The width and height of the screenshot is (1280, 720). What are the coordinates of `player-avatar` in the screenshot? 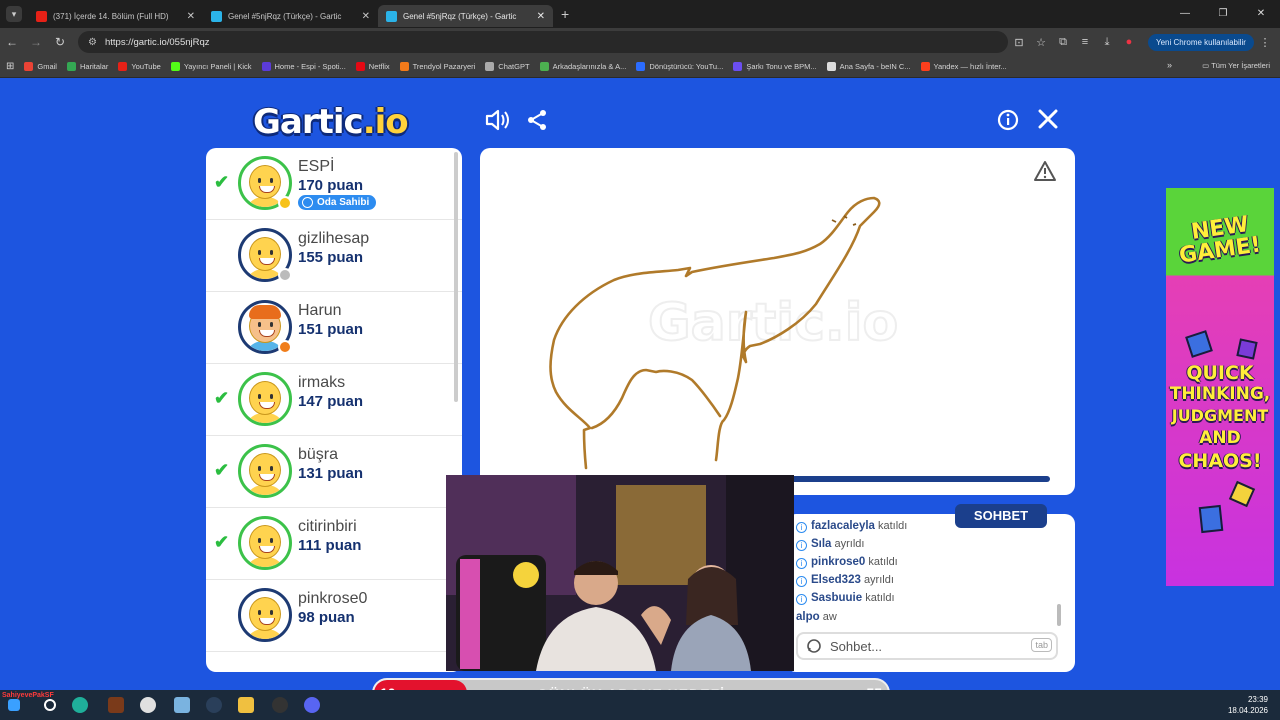 It's located at (265, 399).